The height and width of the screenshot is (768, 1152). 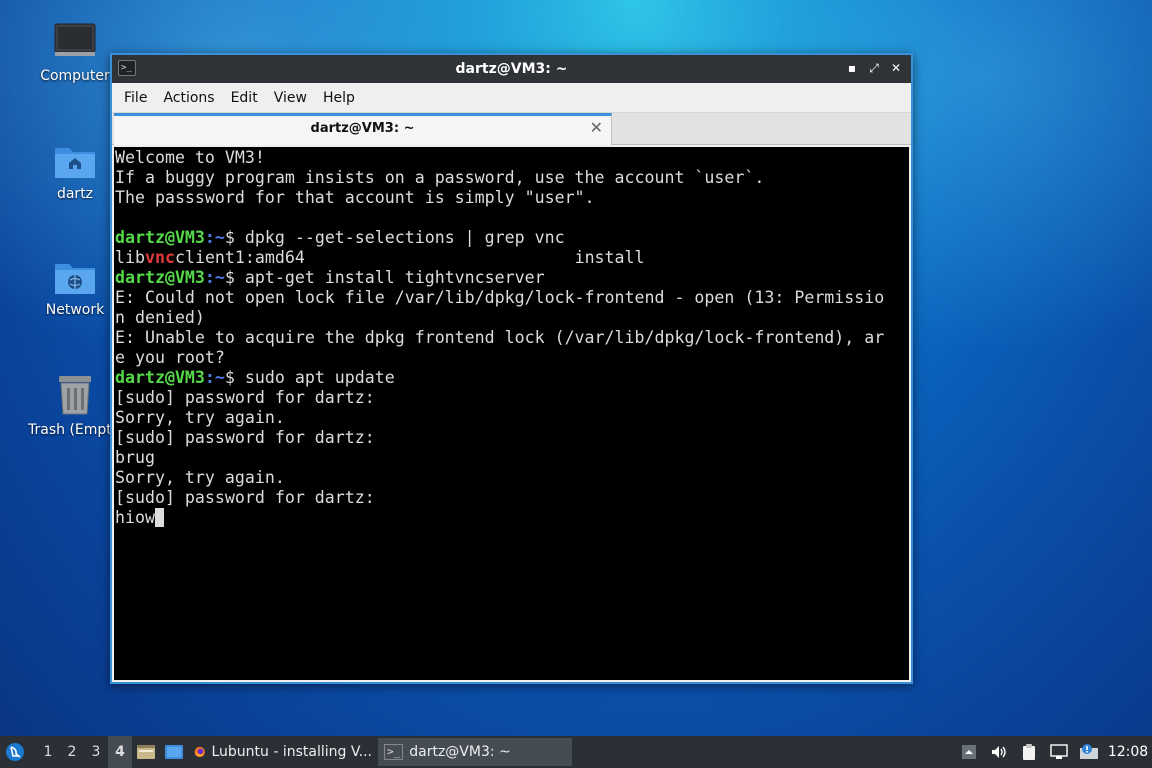 What do you see at coordinates (512, 458) in the screenshot?
I see `terminal-line: brug` at bounding box center [512, 458].